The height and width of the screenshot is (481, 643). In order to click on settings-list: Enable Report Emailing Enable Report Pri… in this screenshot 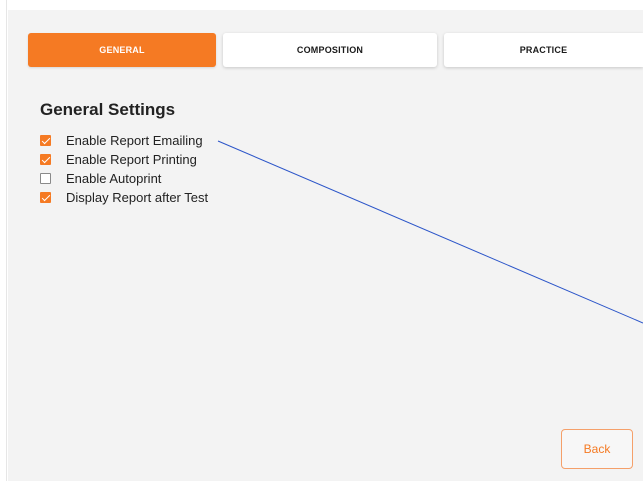, I will do `click(124, 169)`.